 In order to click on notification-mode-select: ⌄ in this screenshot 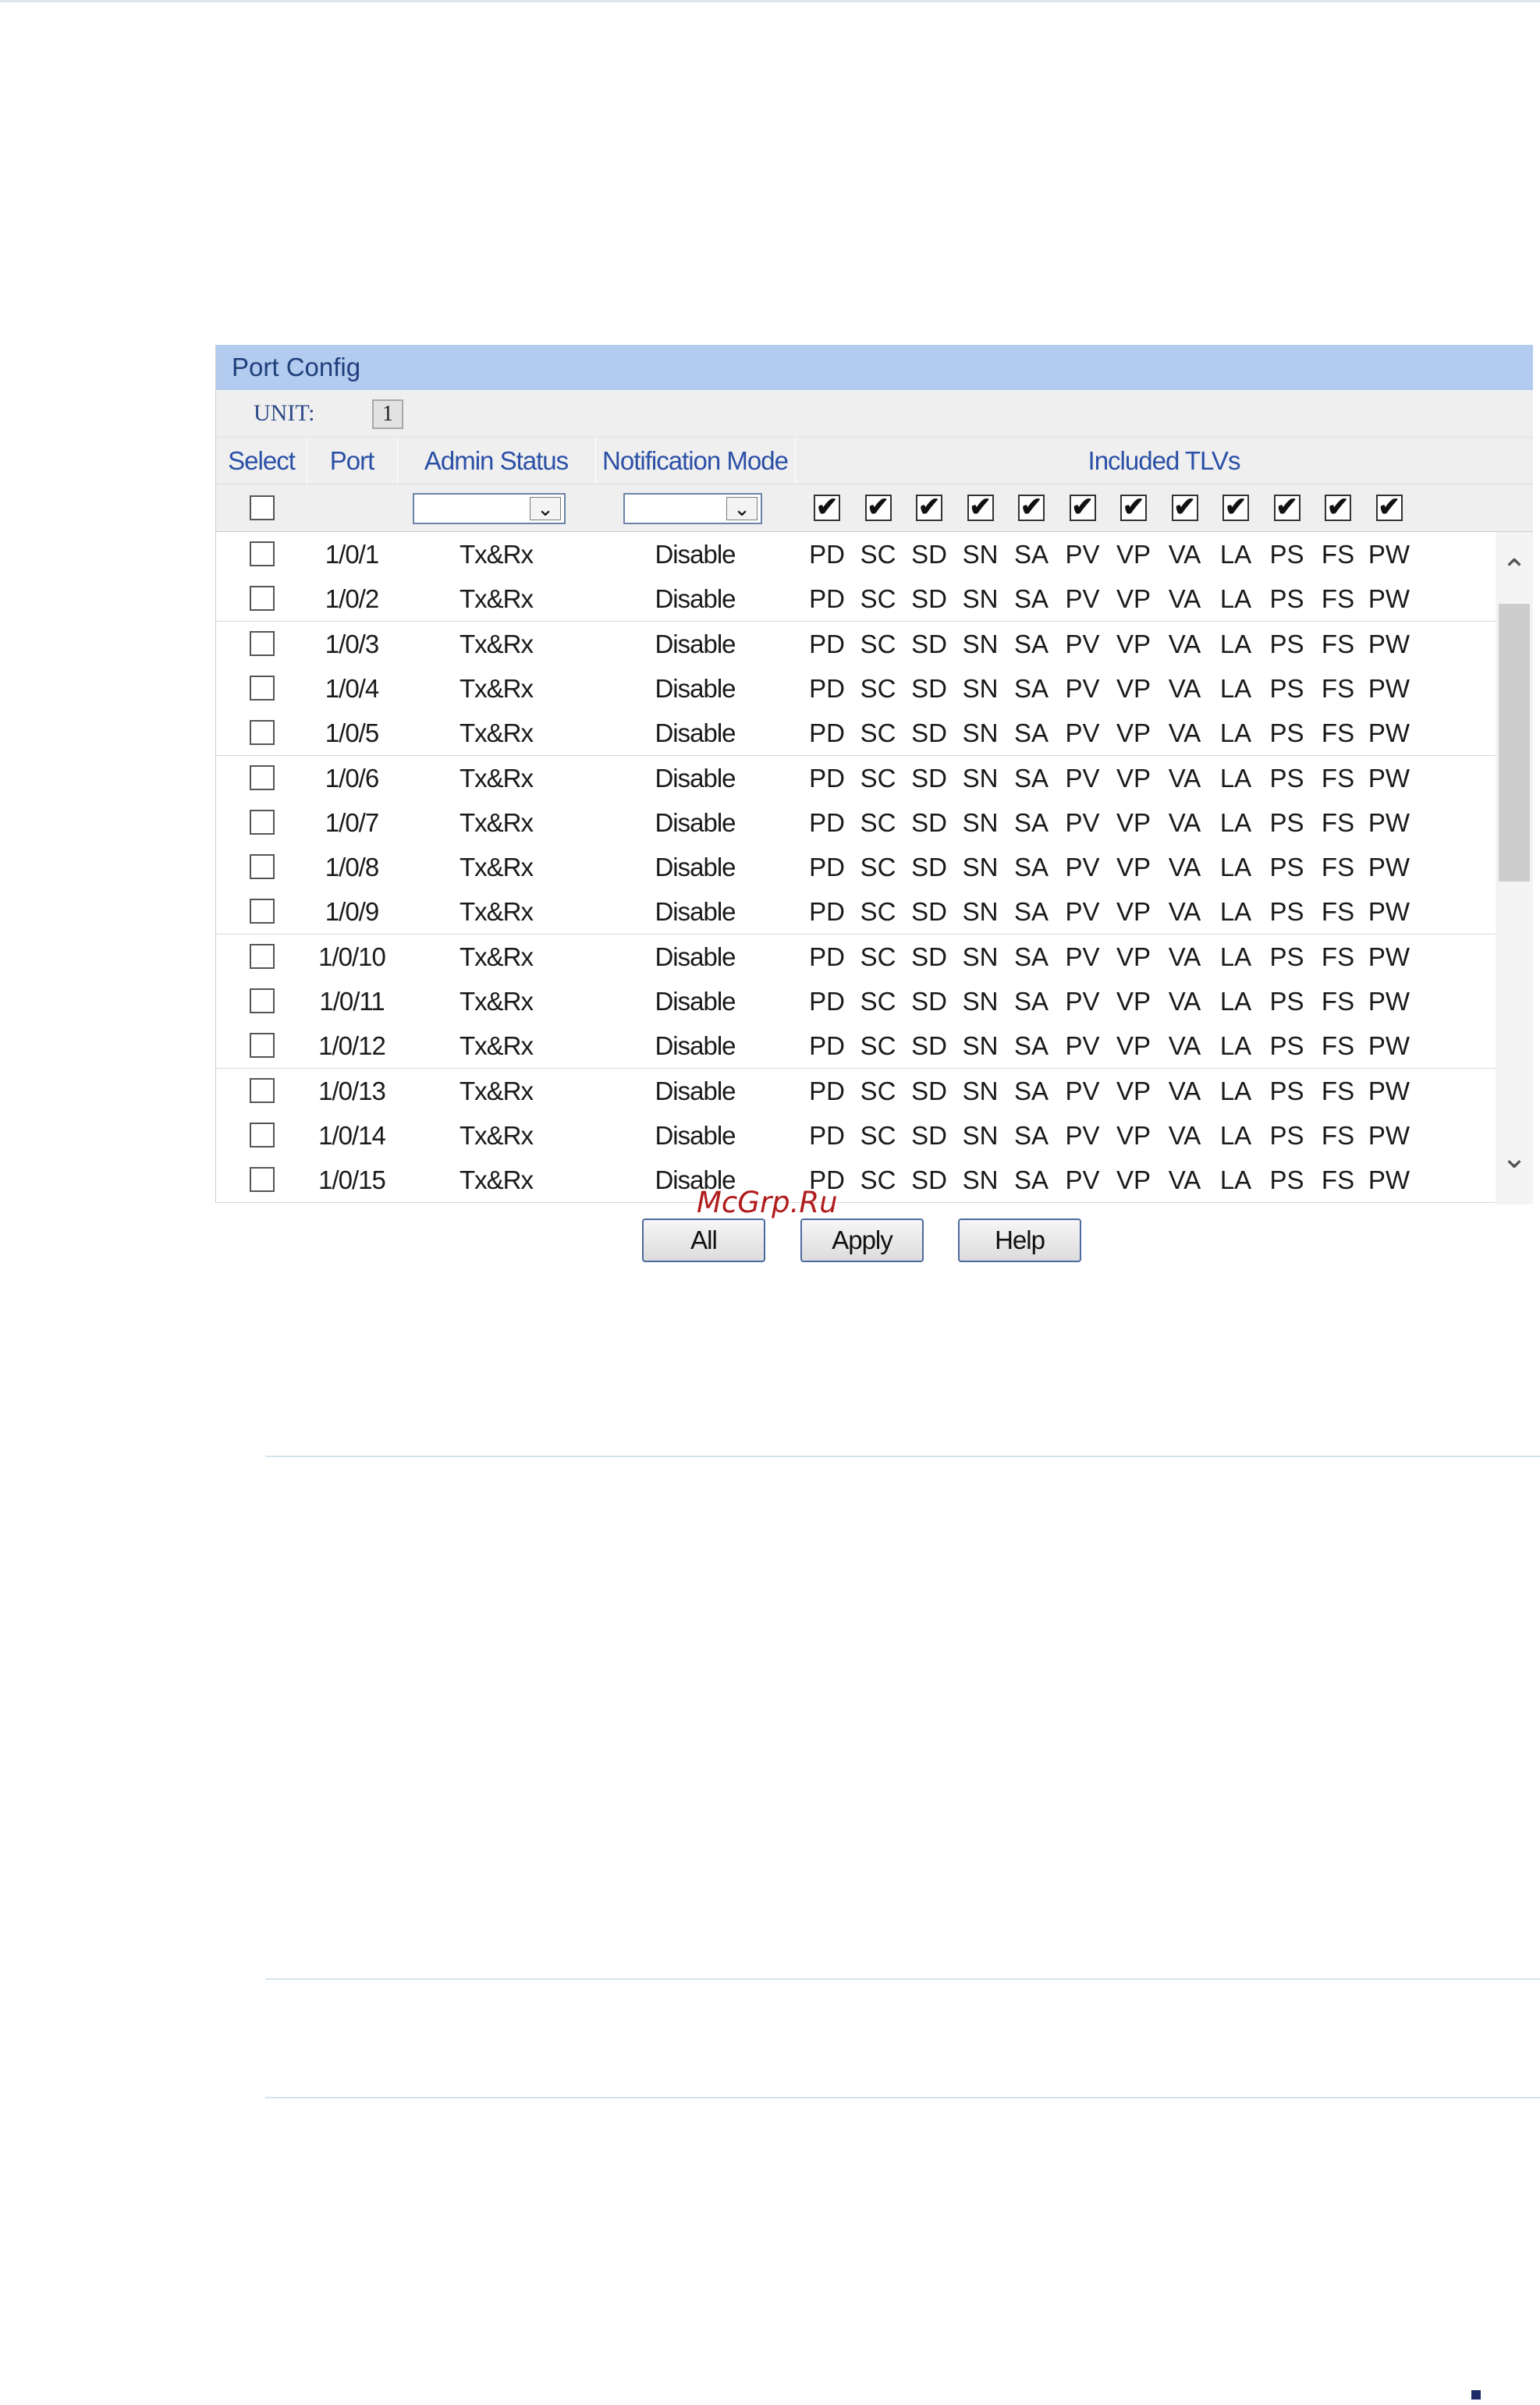, I will do `click(692, 508)`.